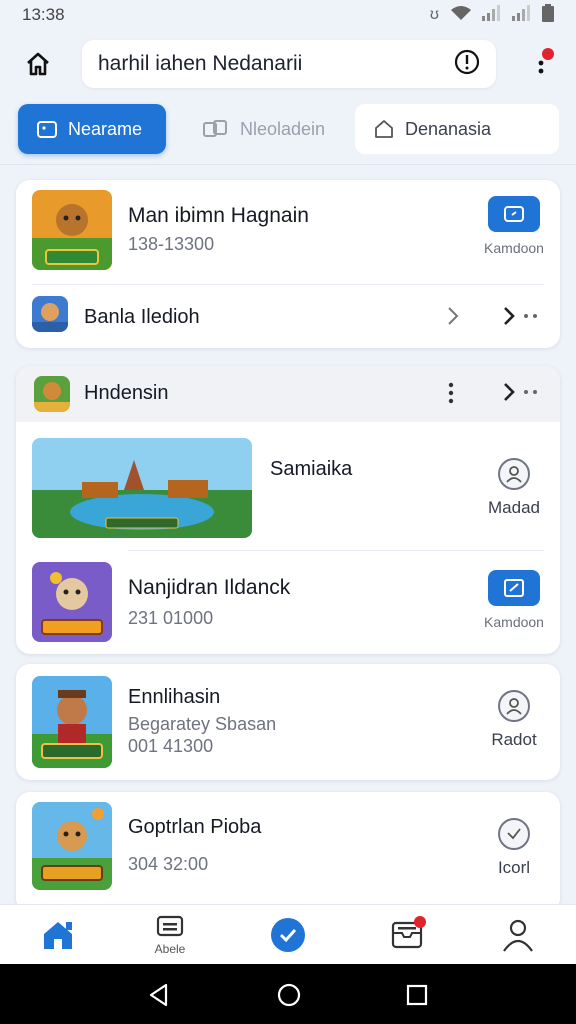 This screenshot has width=576, height=1024. I want to click on tab-bar: Nearame Nleoladein Denanasia, so click(288, 130).